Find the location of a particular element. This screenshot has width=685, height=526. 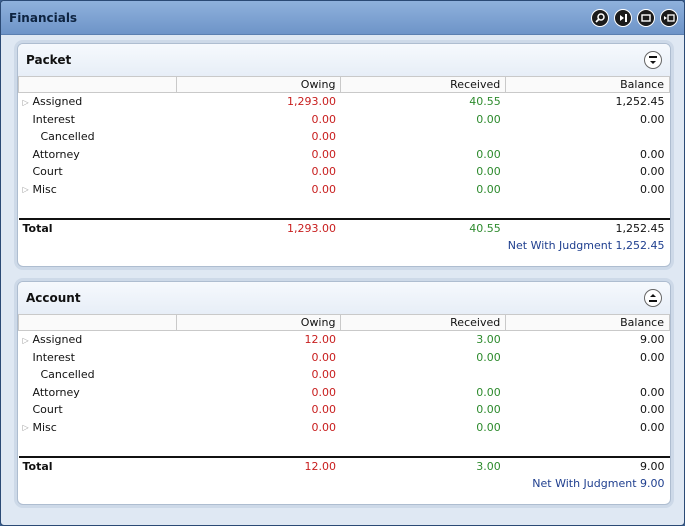

account-panel-header: Account is located at coordinates (344, 298).